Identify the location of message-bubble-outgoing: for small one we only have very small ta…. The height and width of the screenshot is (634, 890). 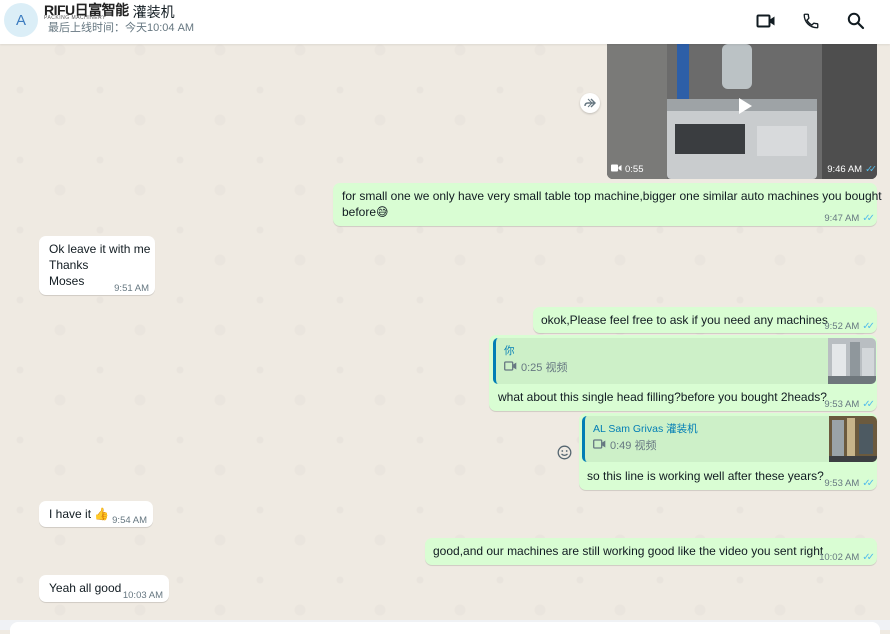
(607, 205).